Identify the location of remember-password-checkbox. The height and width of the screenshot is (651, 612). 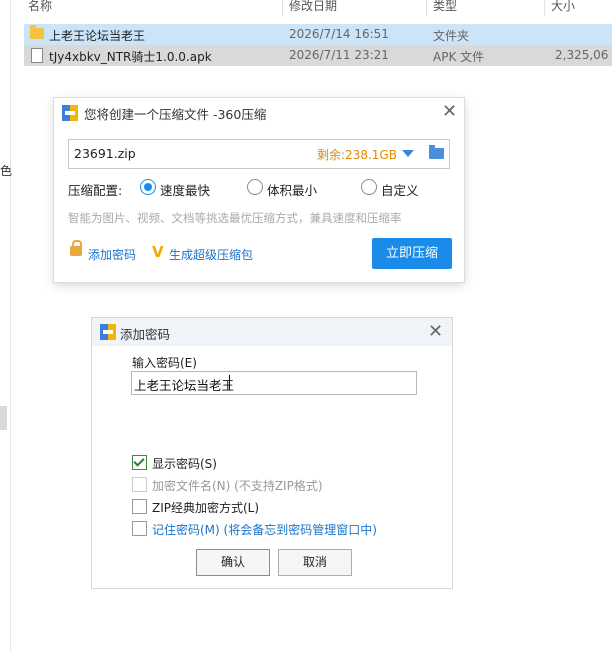
(139, 528).